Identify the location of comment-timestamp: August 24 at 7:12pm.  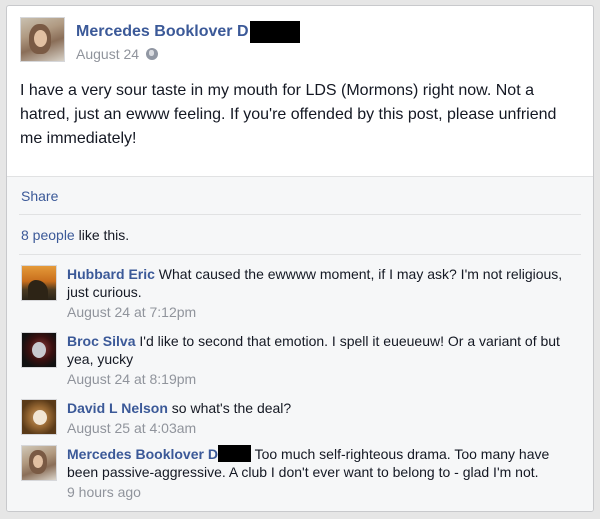
(319, 312).